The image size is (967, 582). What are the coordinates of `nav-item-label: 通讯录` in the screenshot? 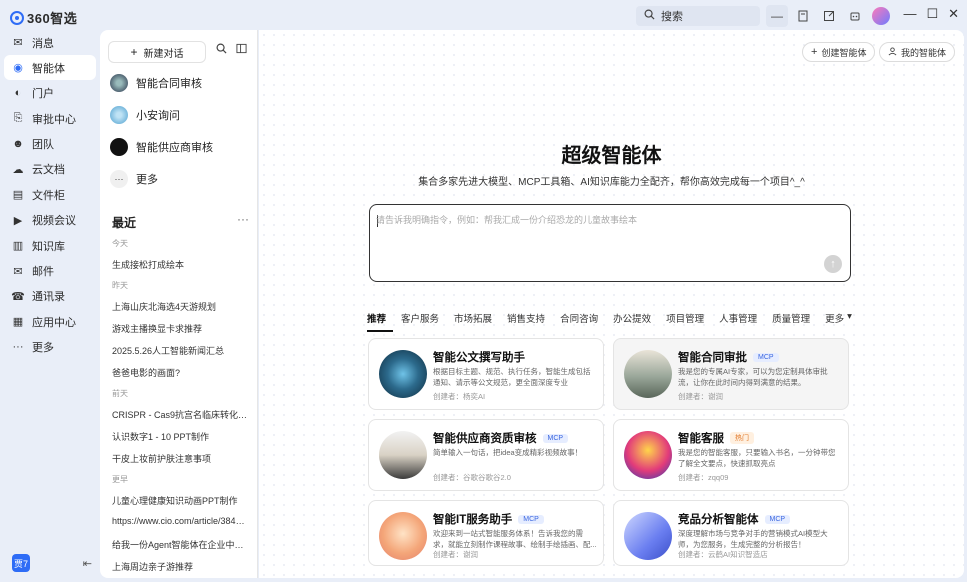 It's located at (48, 297).